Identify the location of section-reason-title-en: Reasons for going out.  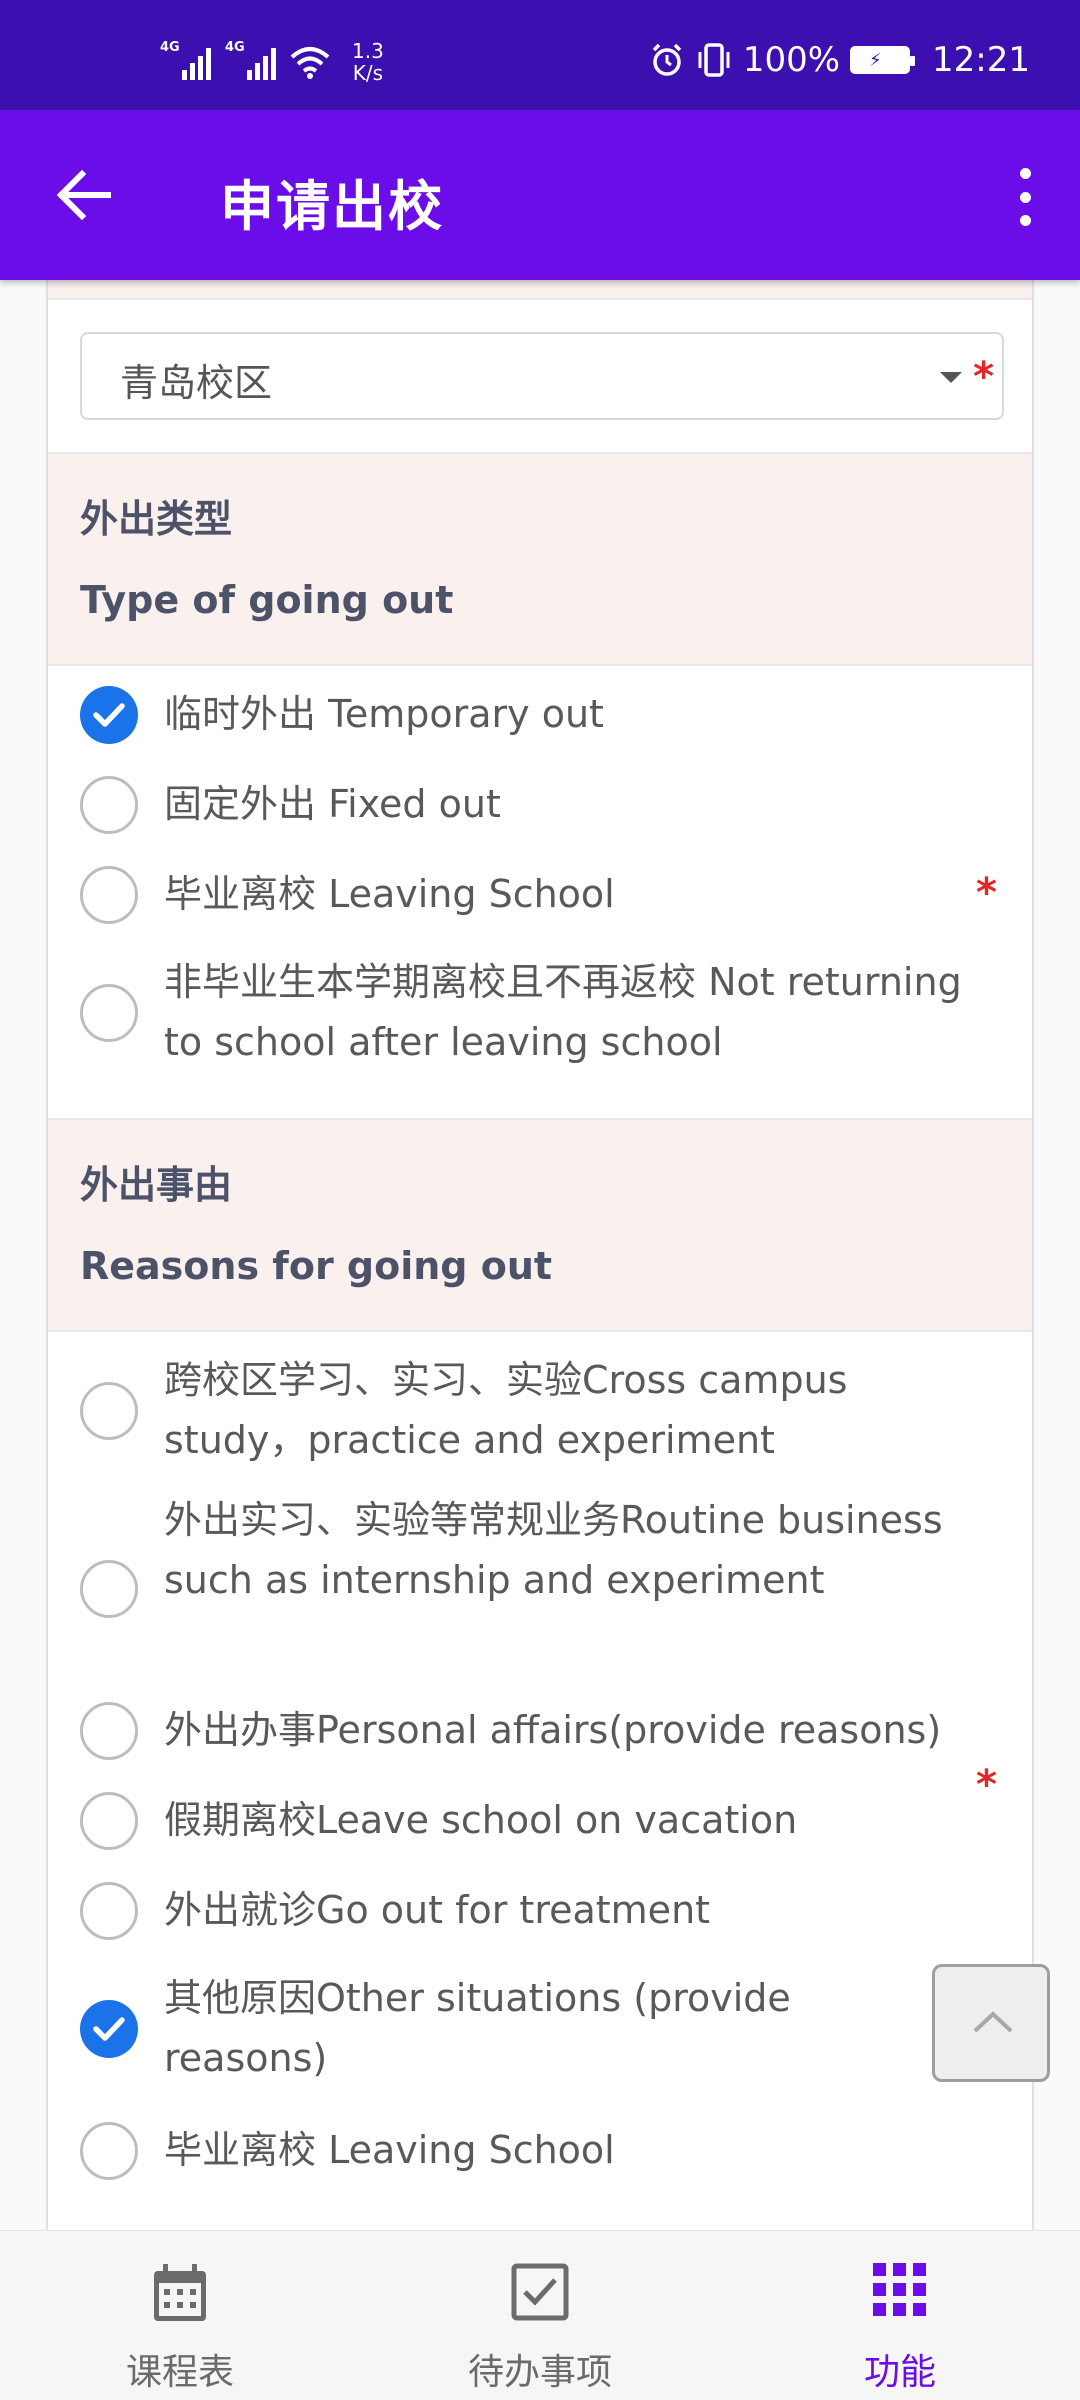
(316, 1266).